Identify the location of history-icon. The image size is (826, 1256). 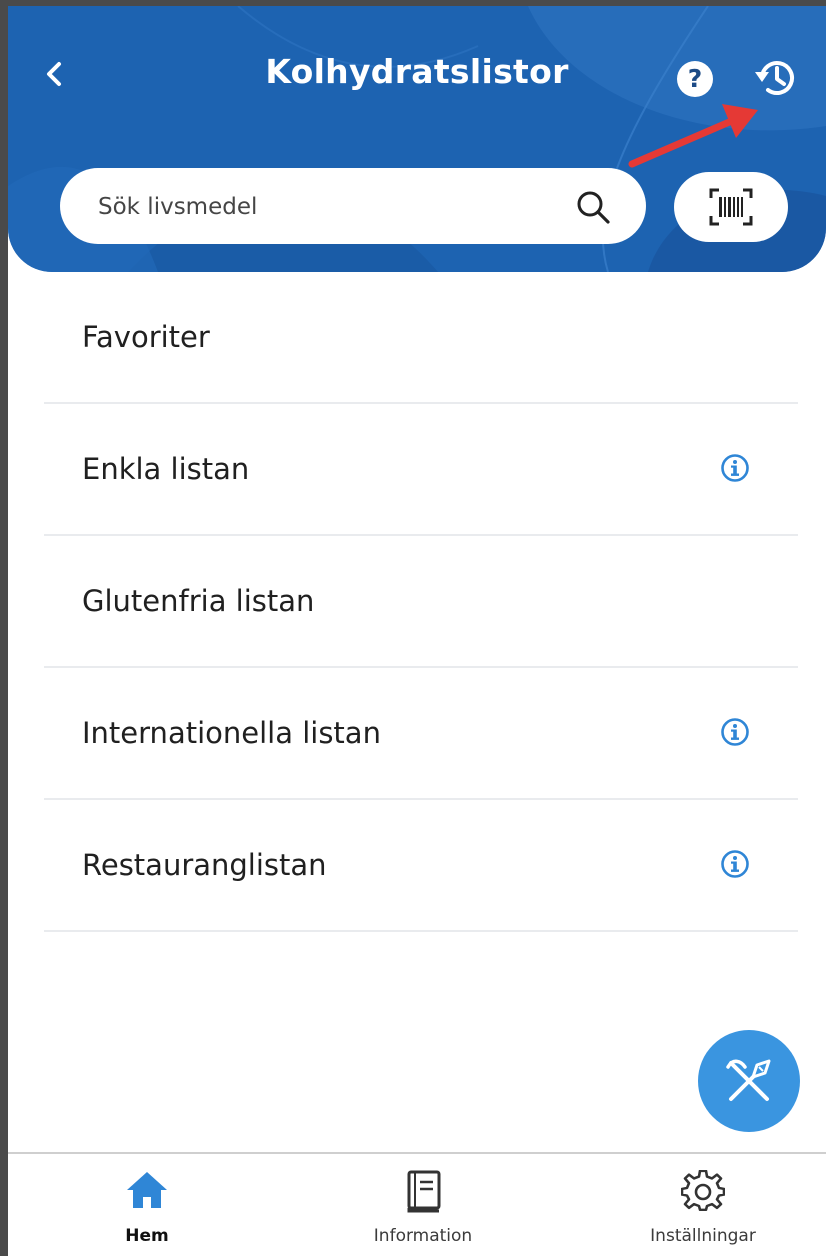
(774, 78).